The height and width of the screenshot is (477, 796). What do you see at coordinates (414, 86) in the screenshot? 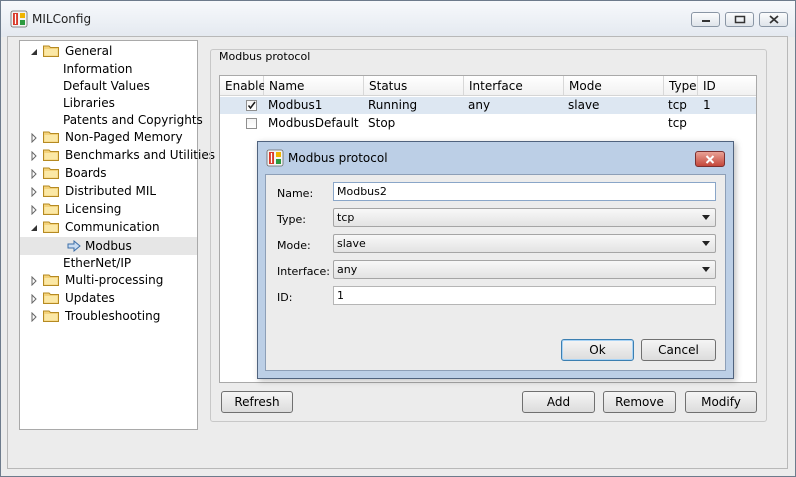
I see `column-header-status: Status` at bounding box center [414, 86].